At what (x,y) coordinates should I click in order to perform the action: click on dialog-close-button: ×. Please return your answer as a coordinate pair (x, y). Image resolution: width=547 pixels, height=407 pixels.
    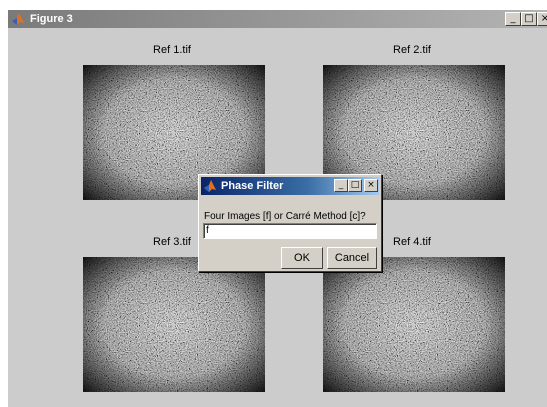
    Looking at the image, I should click on (371, 185).